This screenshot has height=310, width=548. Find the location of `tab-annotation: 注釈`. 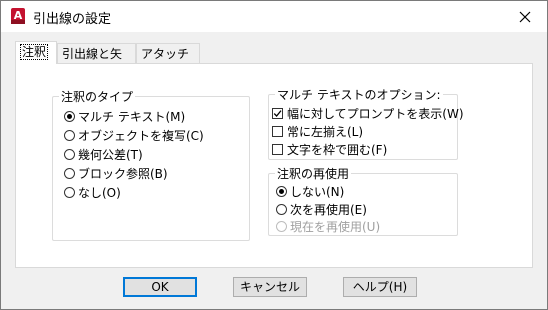

tab-annotation: 注釈 is located at coordinates (36, 52).